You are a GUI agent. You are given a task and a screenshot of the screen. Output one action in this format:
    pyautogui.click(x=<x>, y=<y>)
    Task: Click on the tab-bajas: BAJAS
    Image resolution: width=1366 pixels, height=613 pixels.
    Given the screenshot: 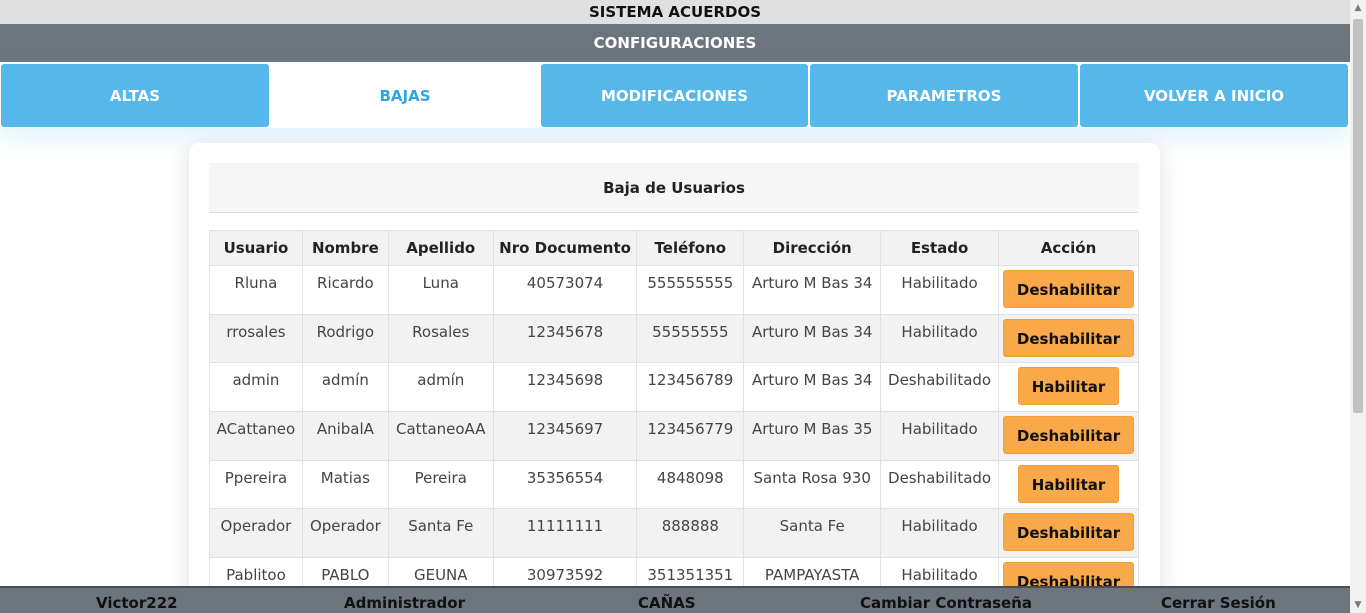 What is the action you would take?
    pyautogui.click(x=405, y=95)
    